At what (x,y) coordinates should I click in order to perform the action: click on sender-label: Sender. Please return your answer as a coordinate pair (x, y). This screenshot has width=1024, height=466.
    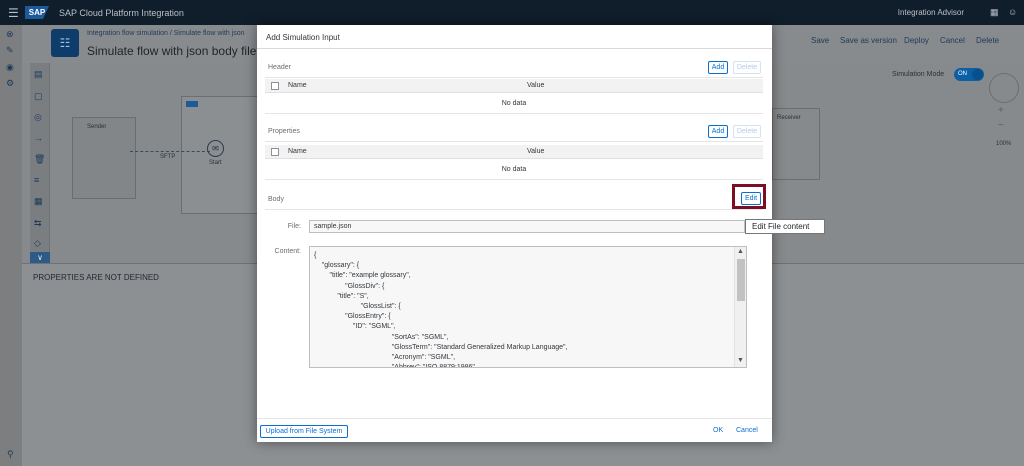
    Looking at the image, I should click on (97, 127).